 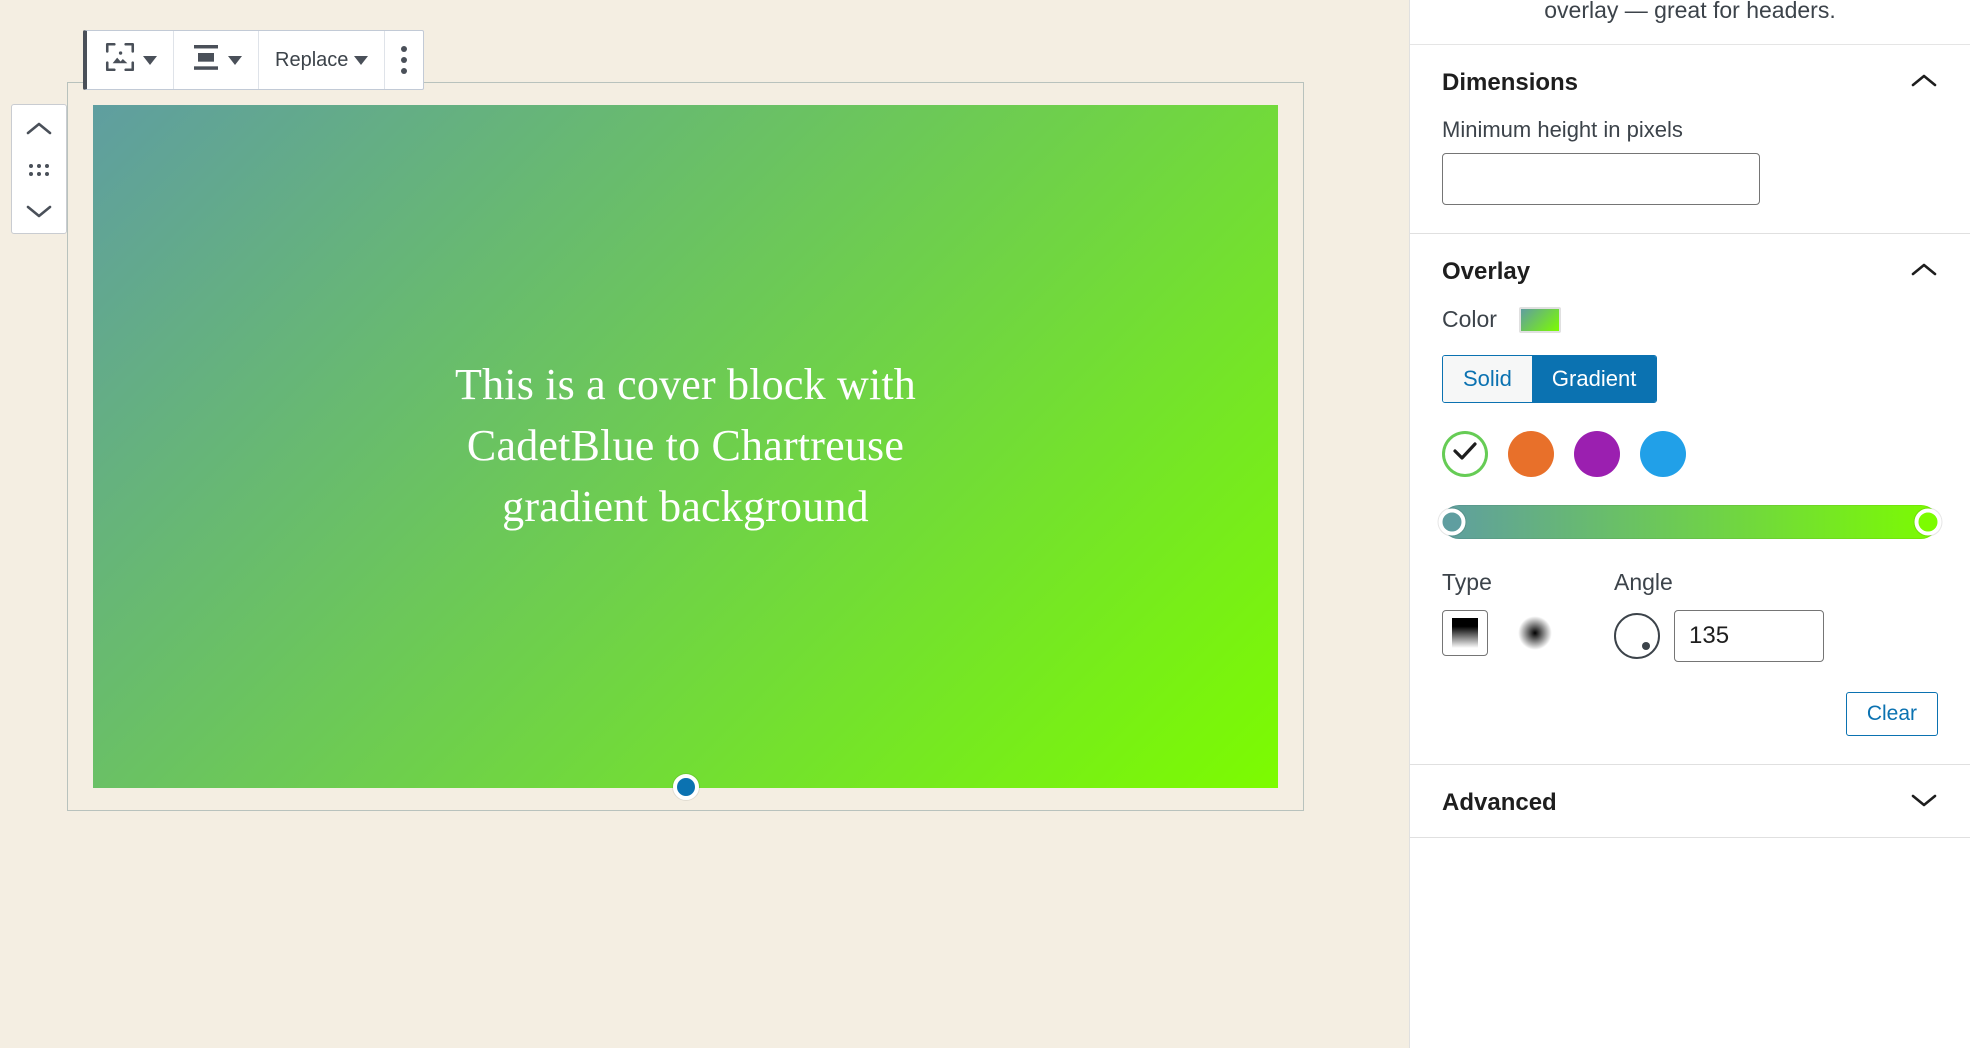 I want to click on gradient-angle-column: Angle, so click(x=1719, y=615).